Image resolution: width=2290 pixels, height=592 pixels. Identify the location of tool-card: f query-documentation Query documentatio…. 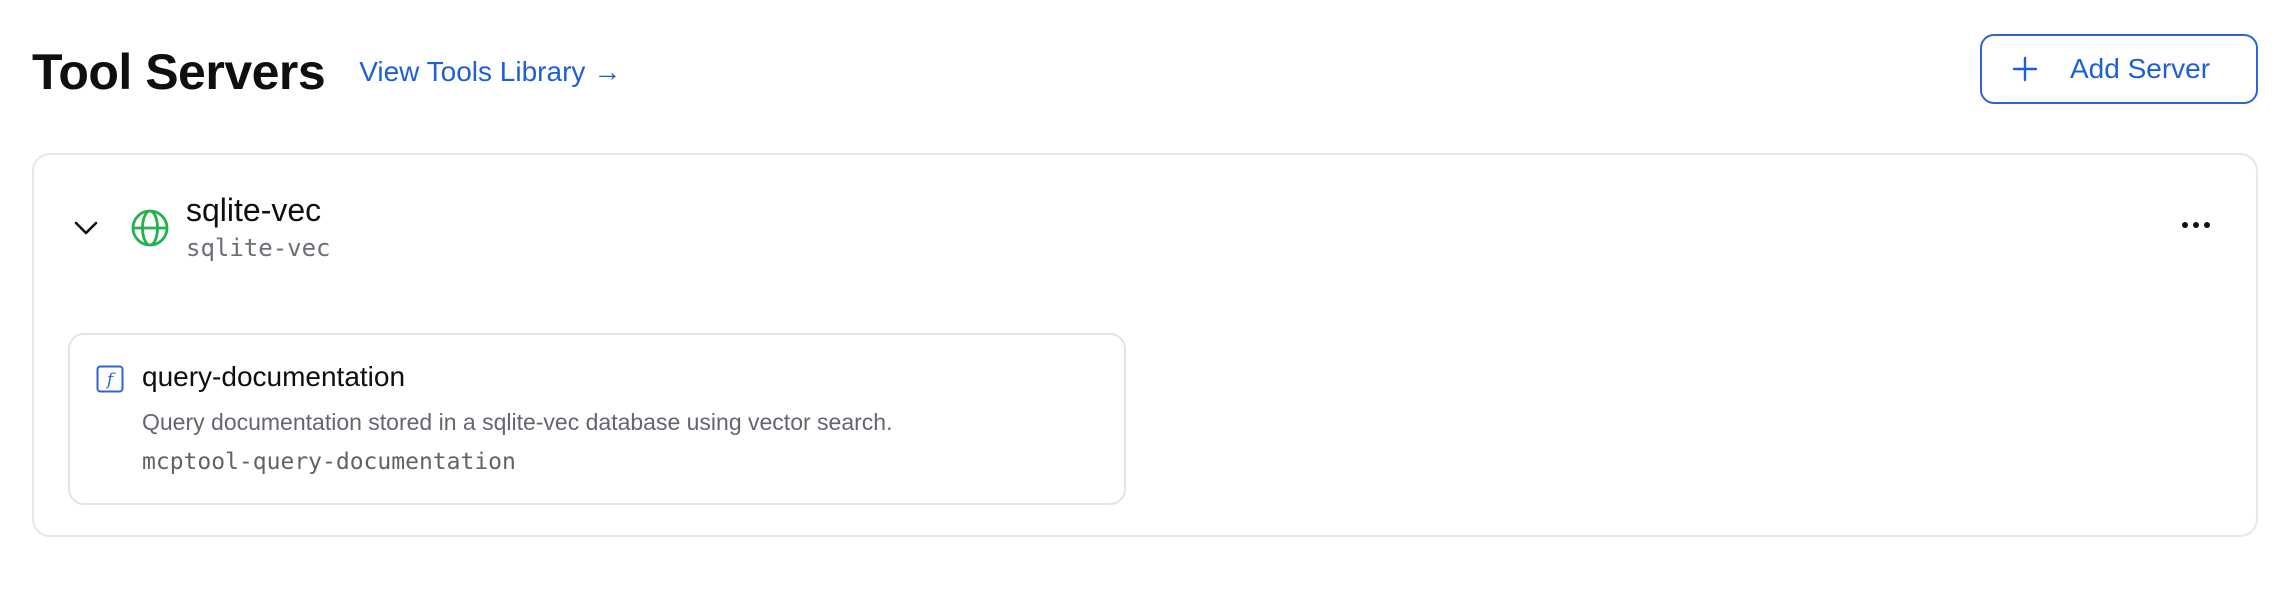
(597, 419).